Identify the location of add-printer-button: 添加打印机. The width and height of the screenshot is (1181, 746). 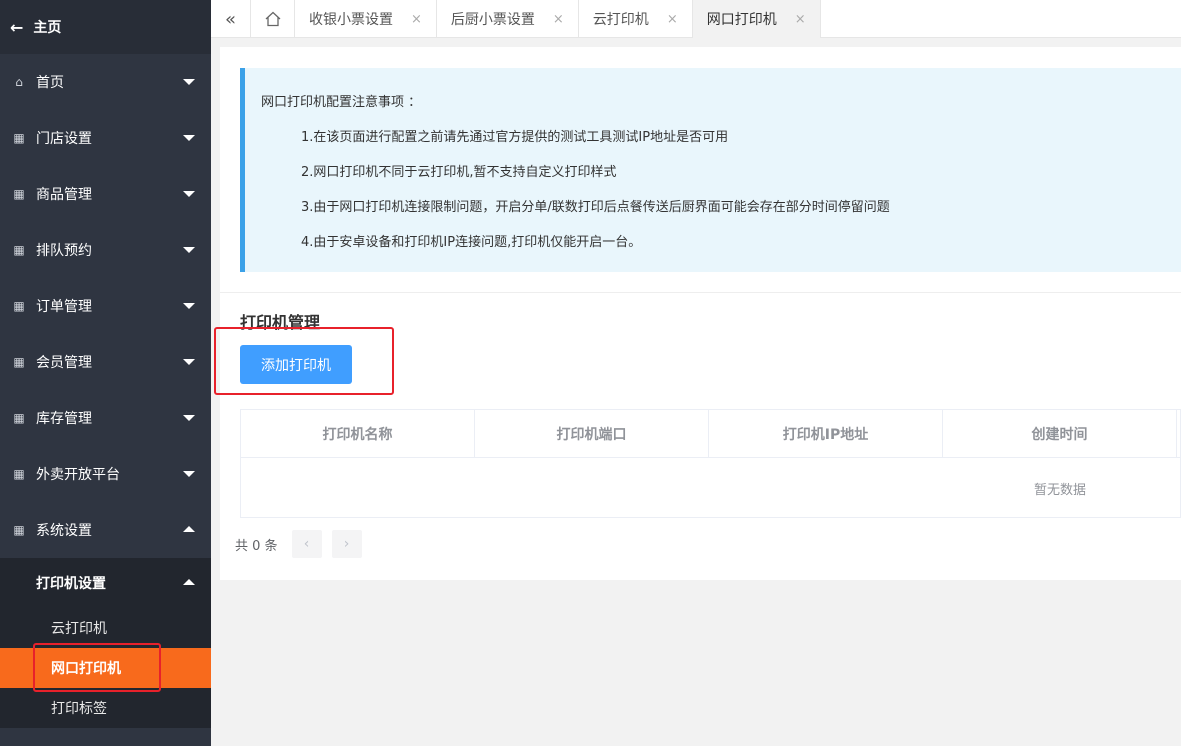
(296, 364).